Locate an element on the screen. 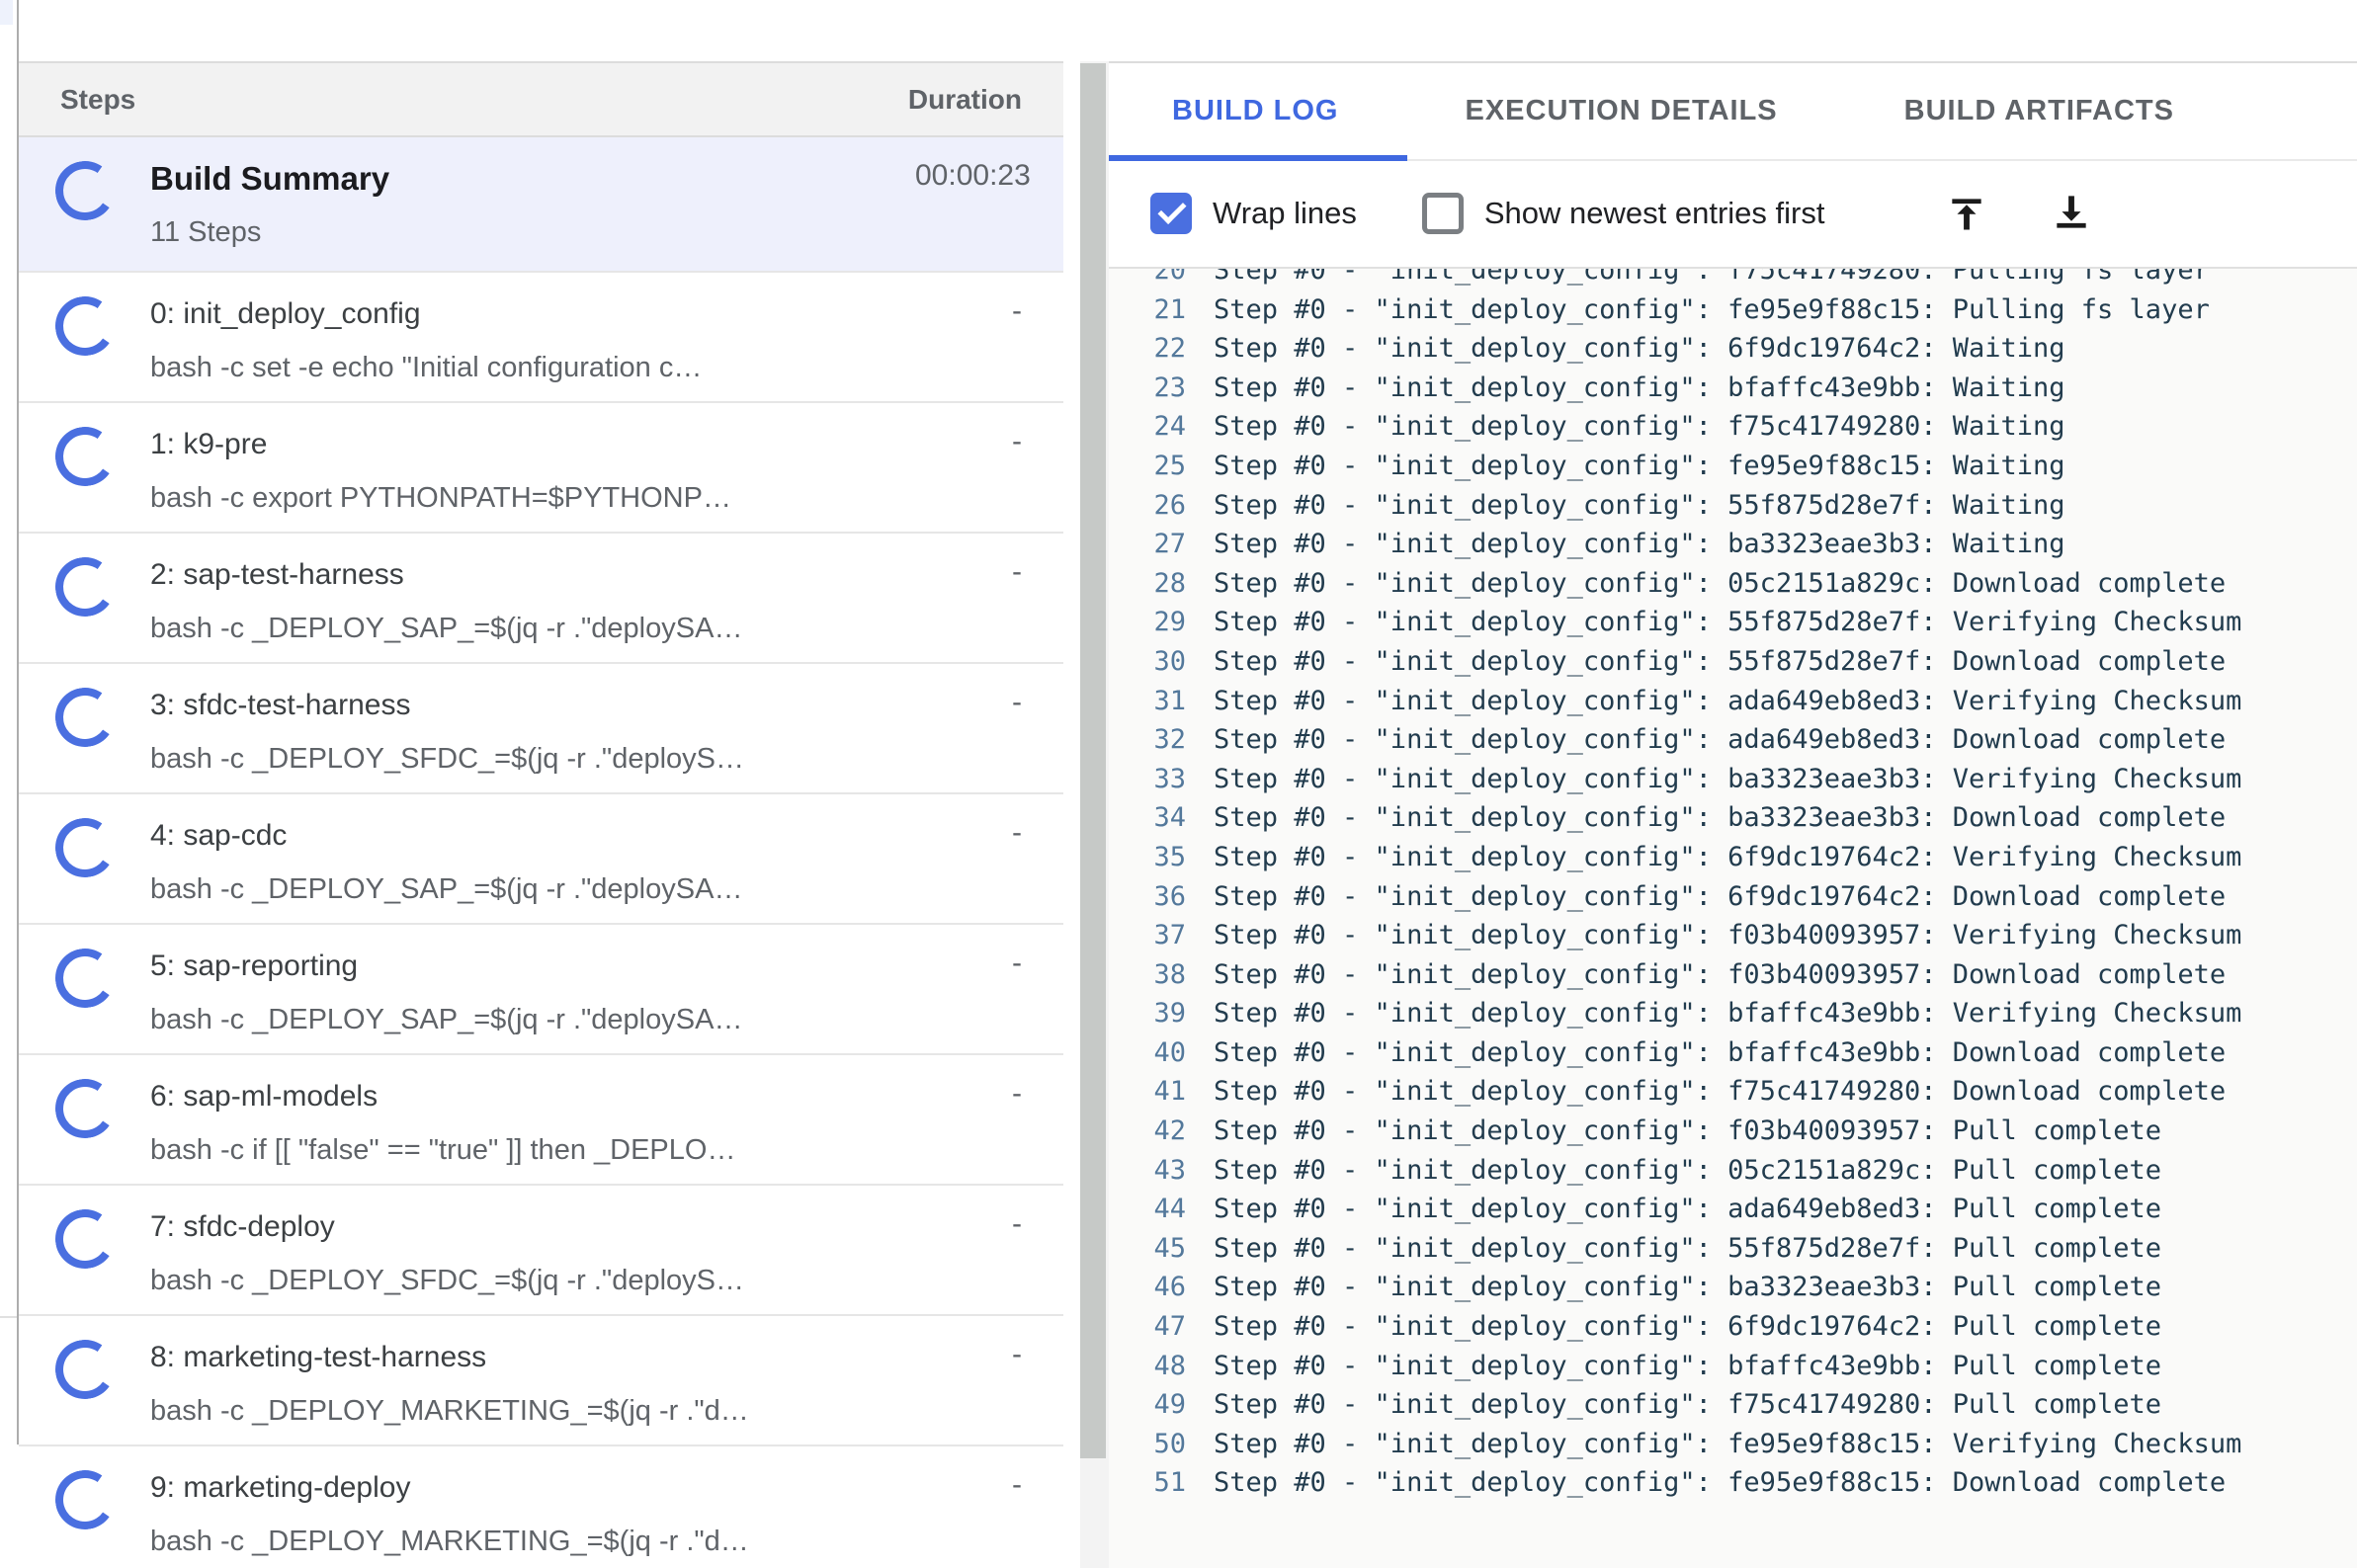 Image resolution: width=2357 pixels, height=1568 pixels. log-line-number: 42 is located at coordinates (1170, 1131).